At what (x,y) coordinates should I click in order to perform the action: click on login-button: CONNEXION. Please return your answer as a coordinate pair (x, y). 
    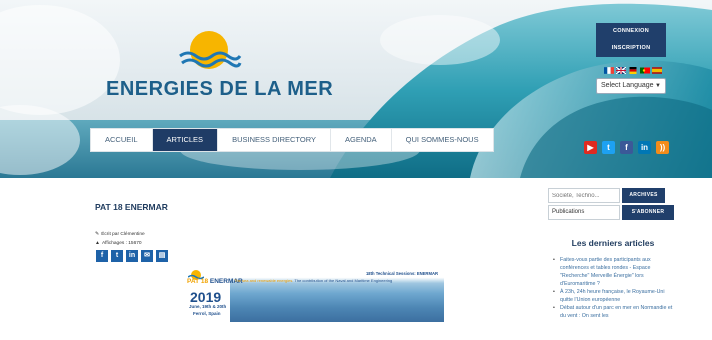
    Looking at the image, I should click on (631, 31).